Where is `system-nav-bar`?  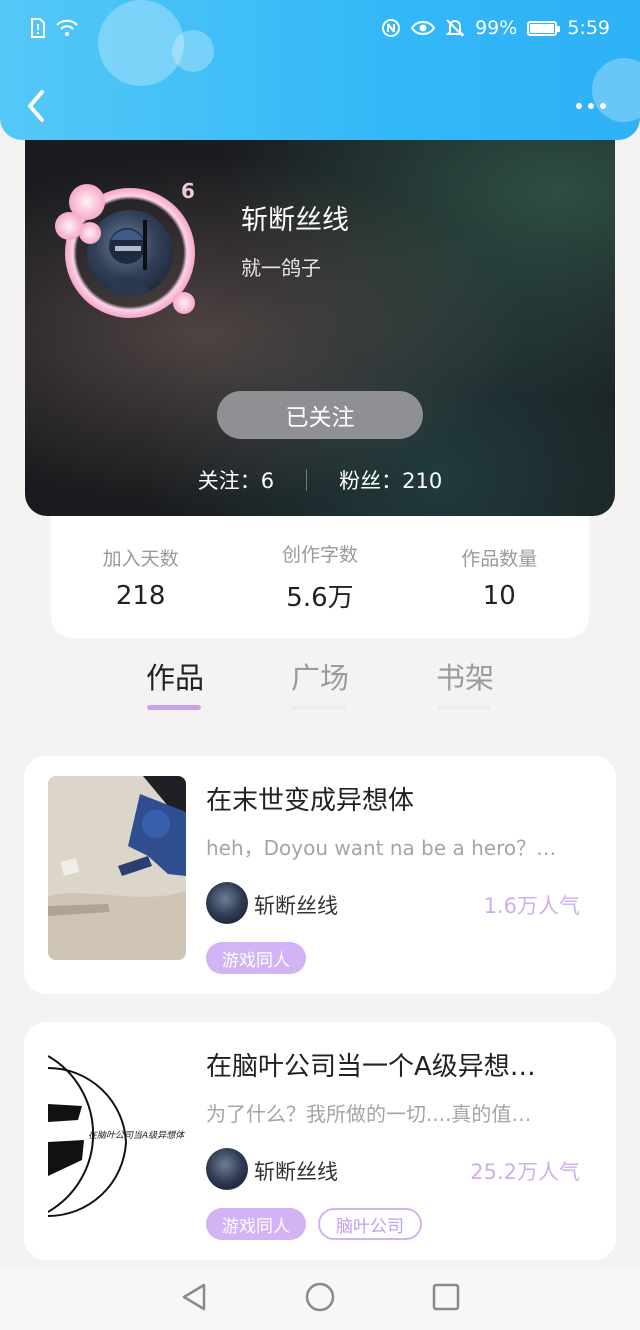
system-nav-bar is located at coordinates (320, 1299).